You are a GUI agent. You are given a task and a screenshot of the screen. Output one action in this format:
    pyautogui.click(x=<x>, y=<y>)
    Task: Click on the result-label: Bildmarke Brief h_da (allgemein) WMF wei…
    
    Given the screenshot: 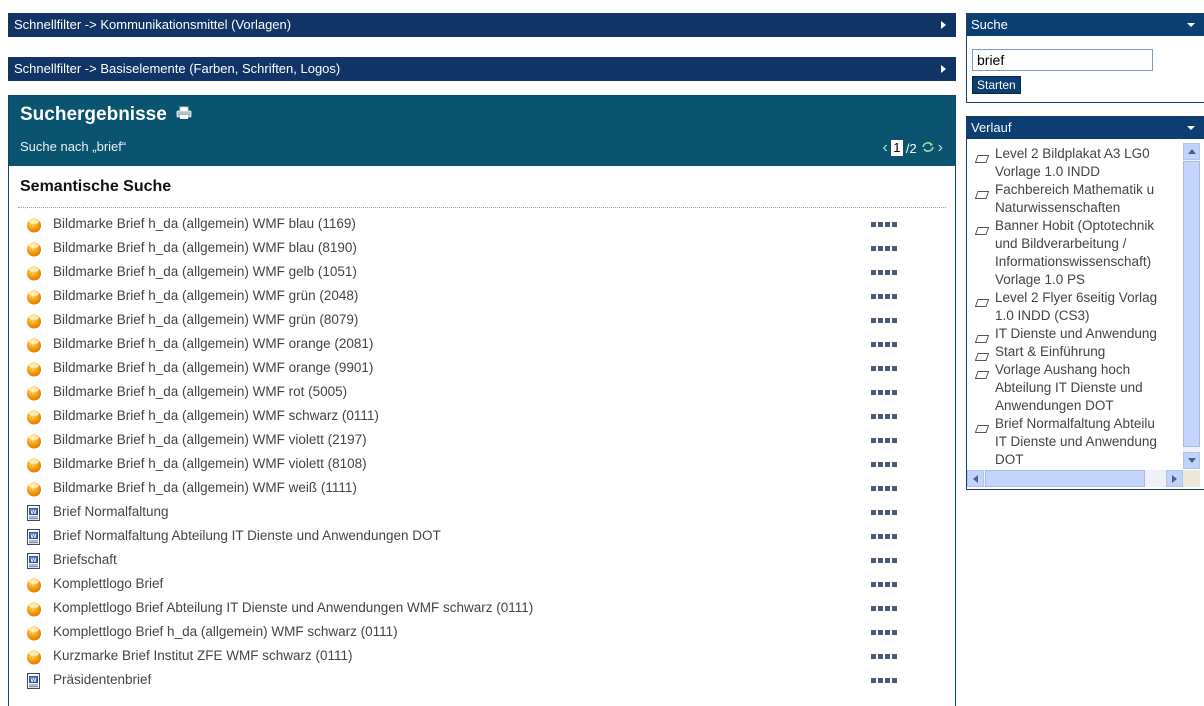 What is the action you would take?
    pyautogui.click(x=205, y=487)
    